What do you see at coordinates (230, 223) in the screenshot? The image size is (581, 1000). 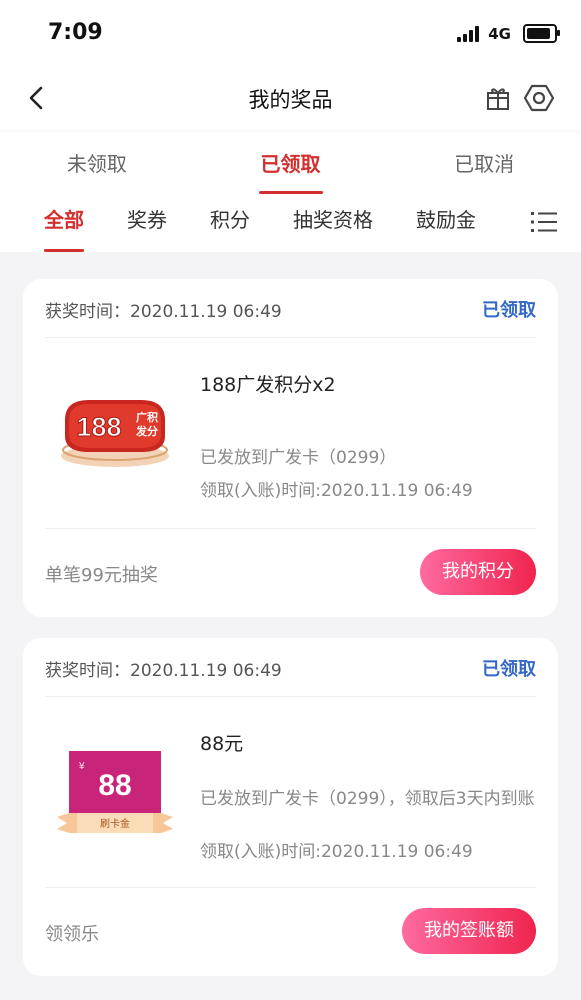 I see `category-tab-points: 积分` at bounding box center [230, 223].